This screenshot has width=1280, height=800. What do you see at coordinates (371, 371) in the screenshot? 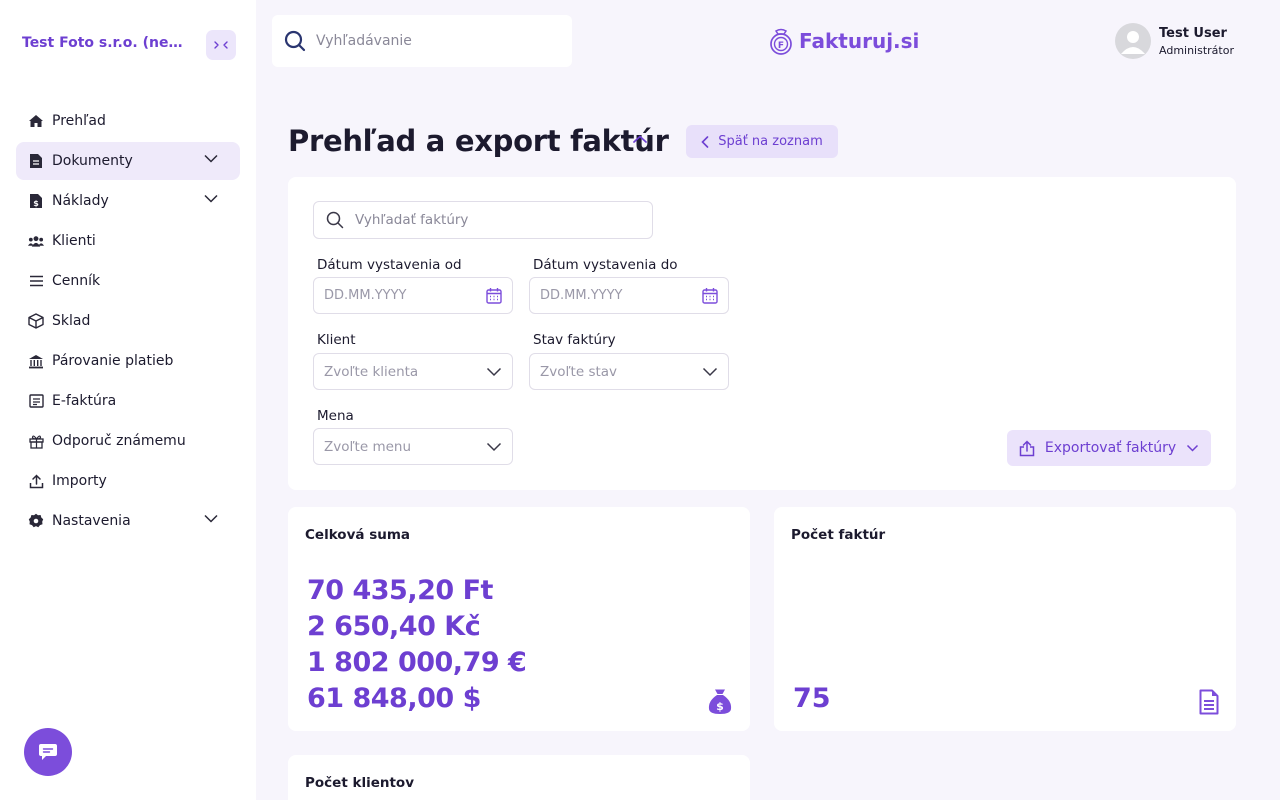
I see `client-select-value: Zvoľte klienta` at bounding box center [371, 371].